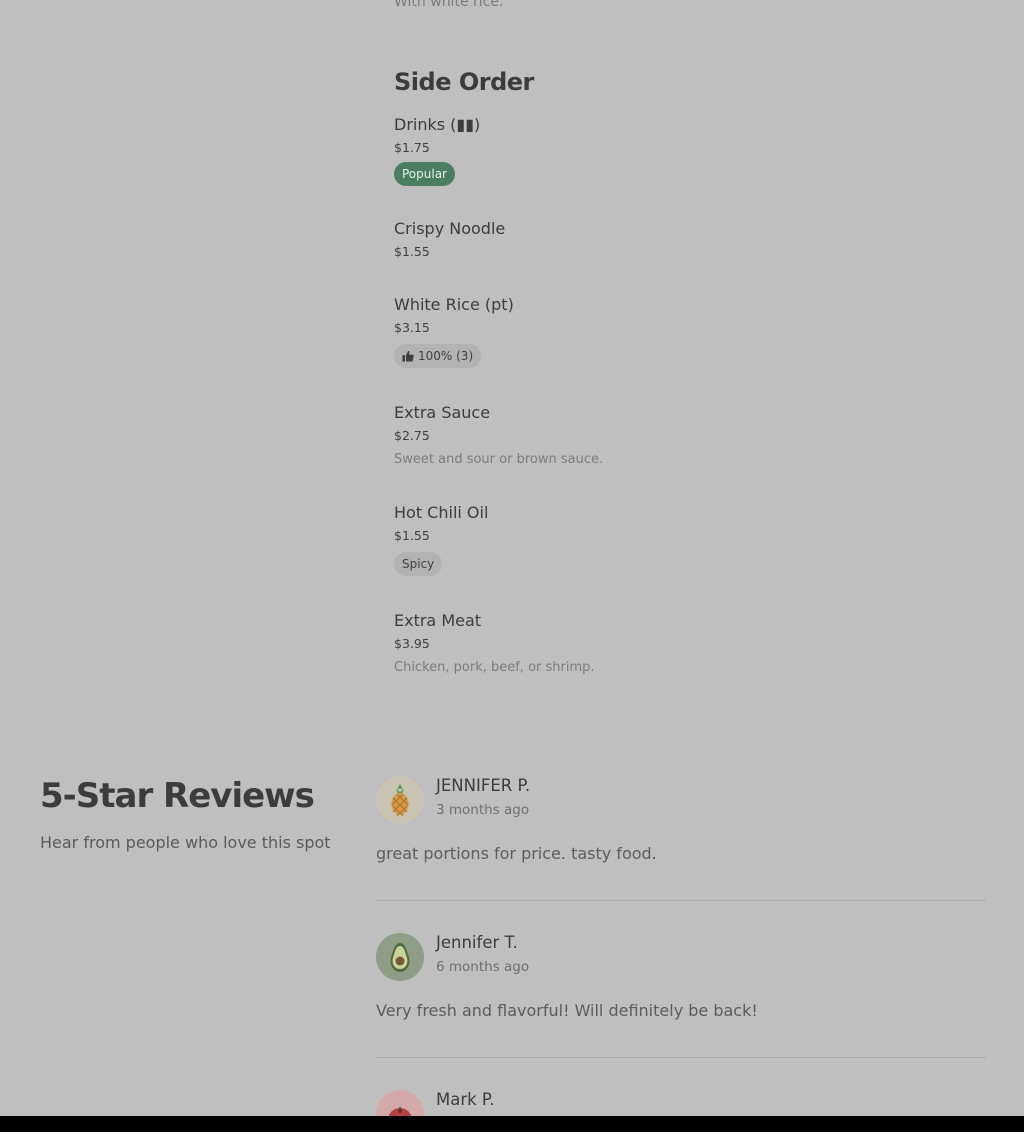  Describe the element at coordinates (441, 512) in the screenshot. I see `item-name: Hot Chili Oil` at that location.